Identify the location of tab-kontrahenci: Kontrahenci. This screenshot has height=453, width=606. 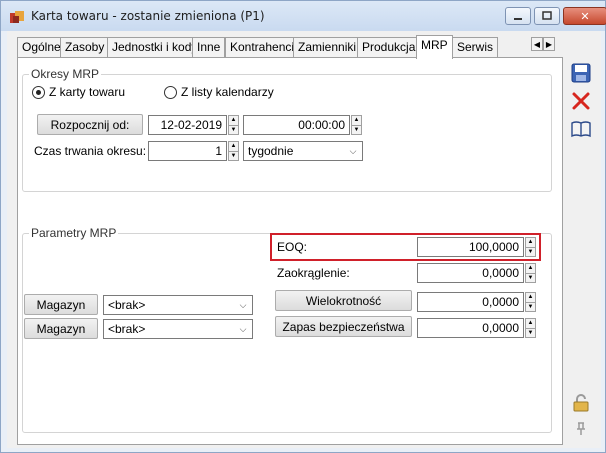
(262, 47).